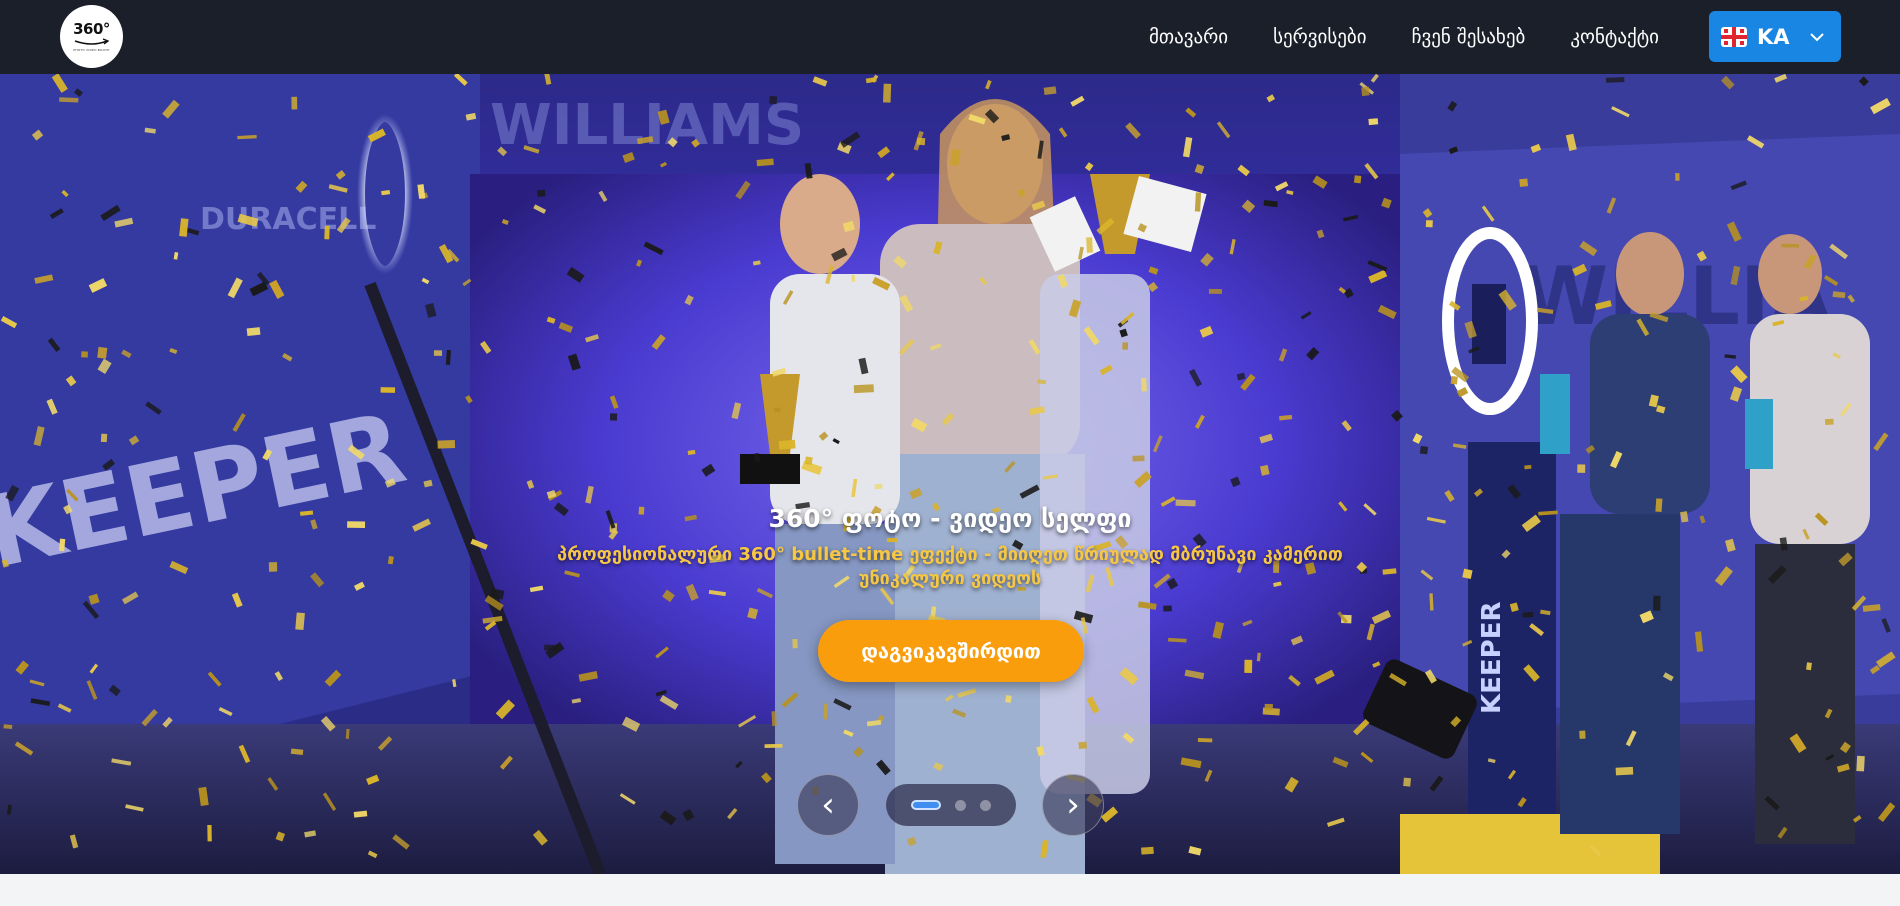 This screenshot has width=1900, height=906. What do you see at coordinates (828, 805) in the screenshot?
I see `previous-slide-button: ‹` at bounding box center [828, 805].